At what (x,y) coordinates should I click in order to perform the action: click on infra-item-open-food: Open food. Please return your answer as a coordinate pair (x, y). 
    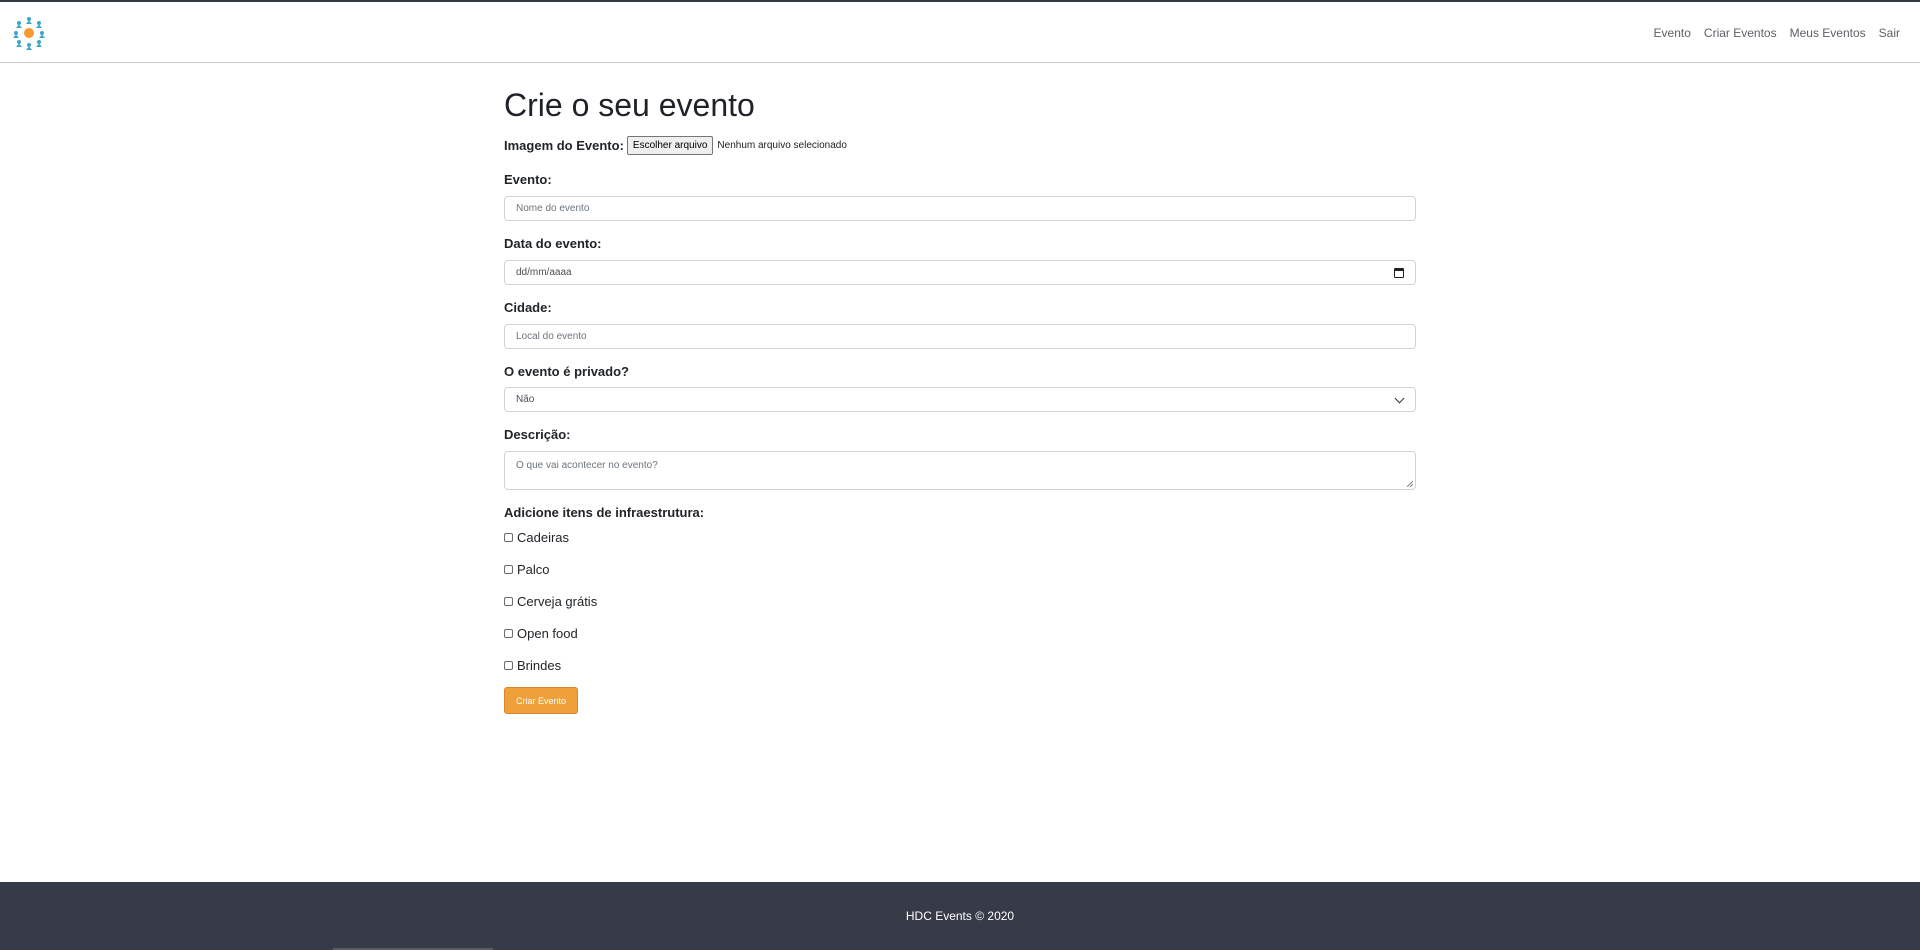
    Looking at the image, I should click on (541, 633).